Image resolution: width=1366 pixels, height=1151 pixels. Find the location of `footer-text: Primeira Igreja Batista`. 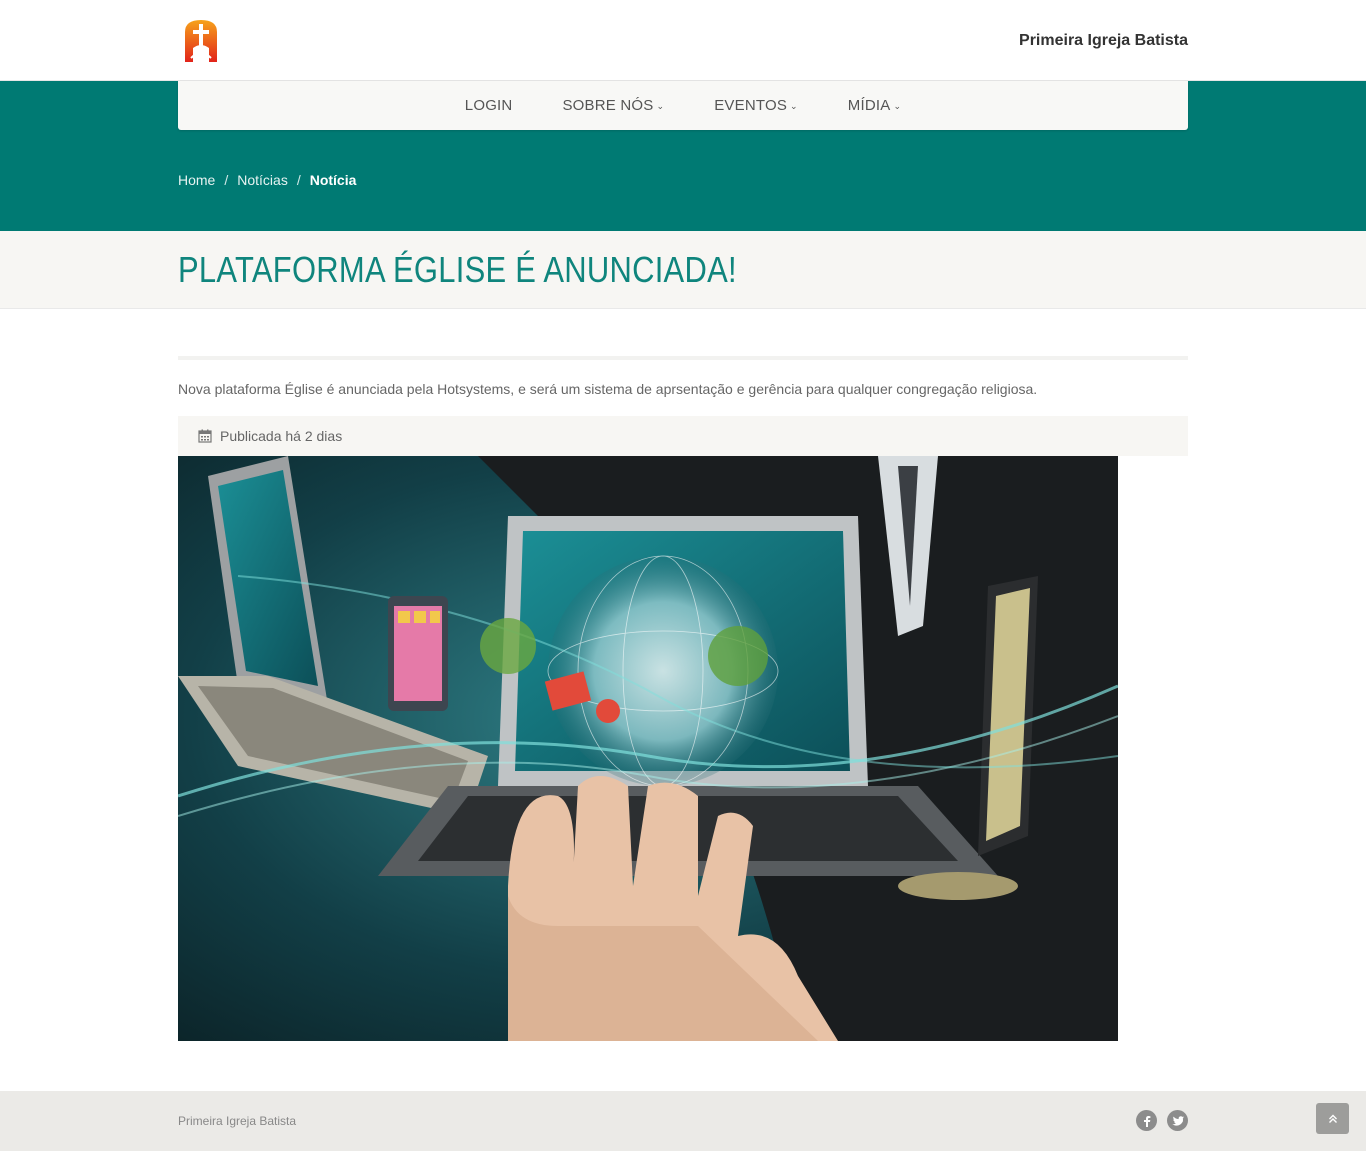

footer-text: Primeira Igreja Batista is located at coordinates (237, 1121).